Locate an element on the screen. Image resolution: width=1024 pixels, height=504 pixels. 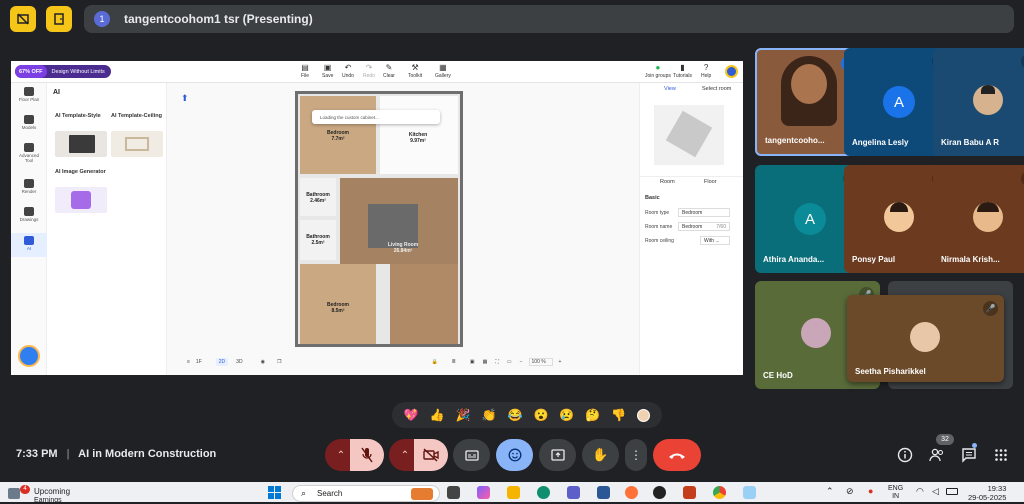
image-icon: ▣ is located at coordinates (472, 362).